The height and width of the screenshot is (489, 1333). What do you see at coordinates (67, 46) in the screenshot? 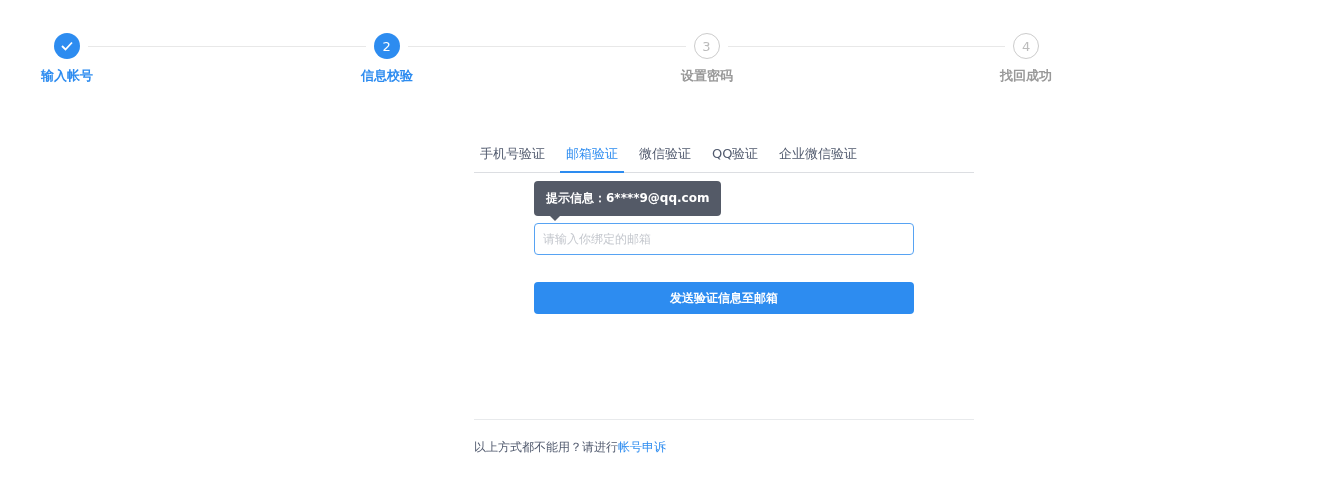
I see `step-done-icon` at bounding box center [67, 46].